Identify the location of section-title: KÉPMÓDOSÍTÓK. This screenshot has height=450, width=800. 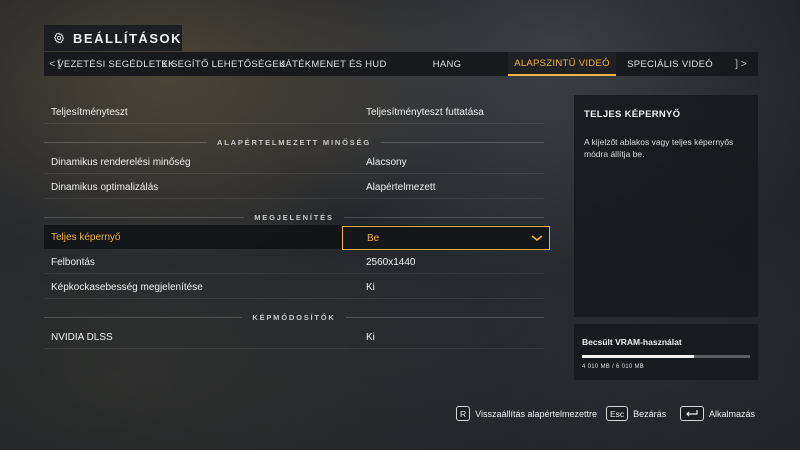
(294, 317).